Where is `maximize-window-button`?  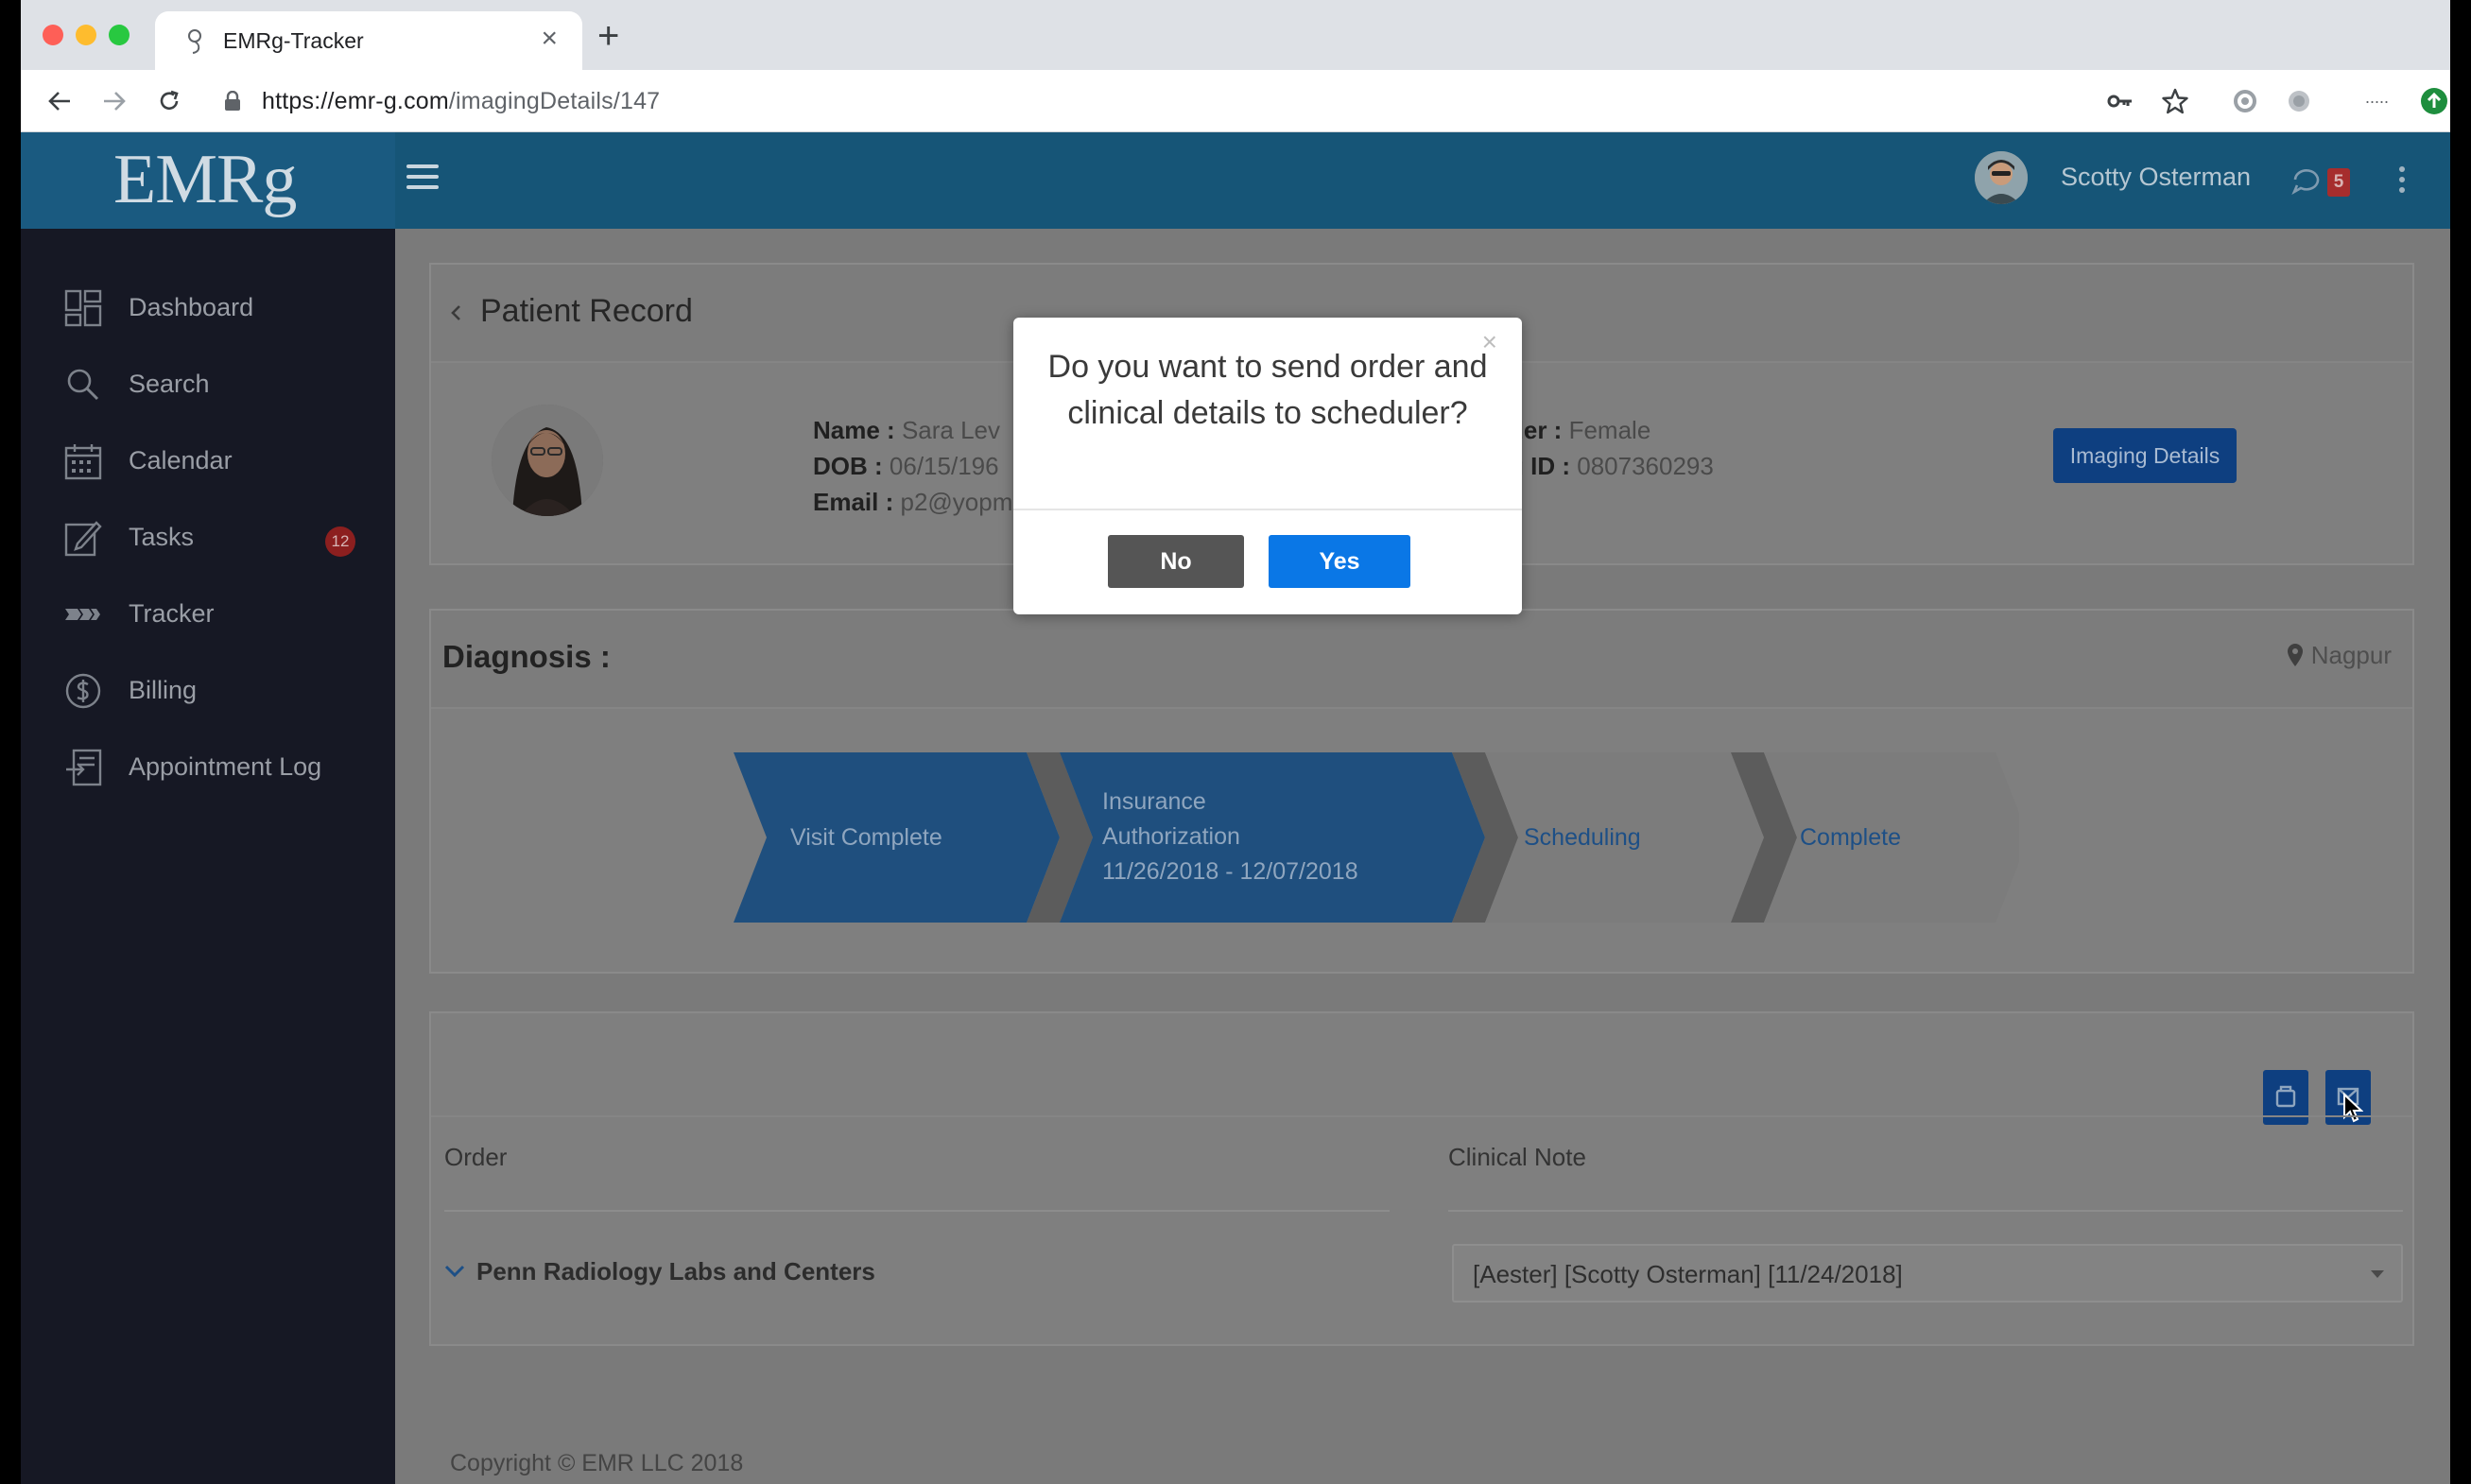 maximize-window-button is located at coordinates (119, 35).